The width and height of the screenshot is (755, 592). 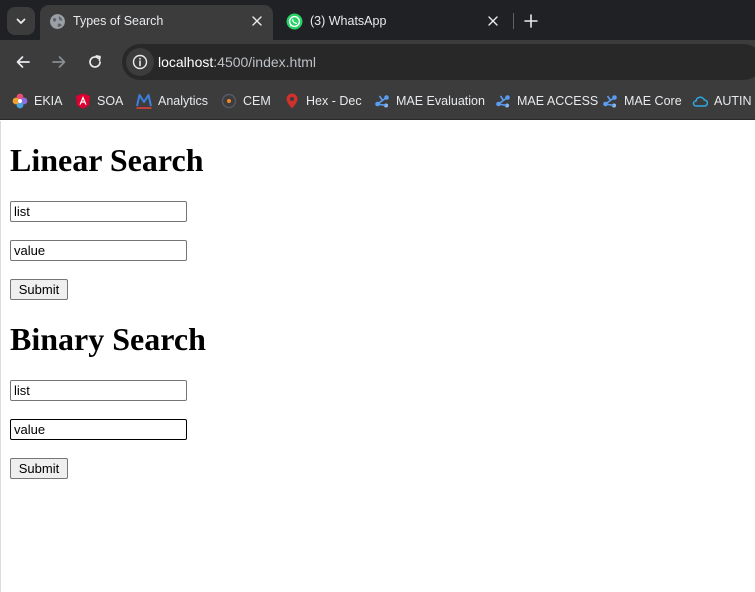 I want to click on binary-search-heading: Binary Search, so click(x=108, y=339).